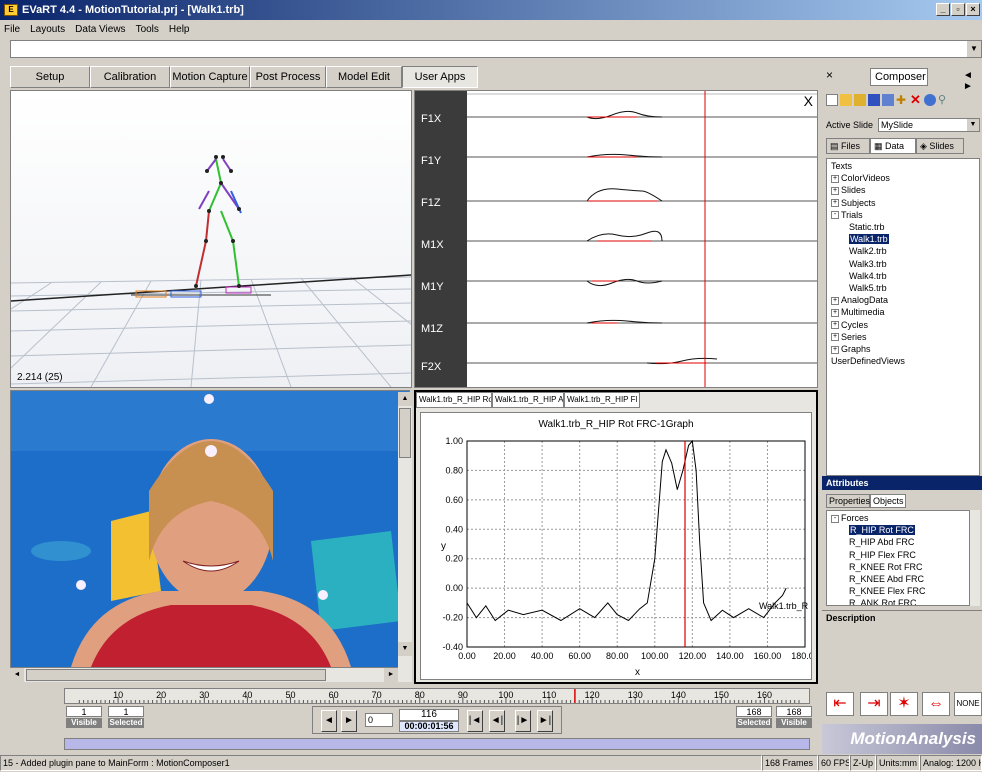 The width and height of the screenshot is (982, 772). What do you see at coordinates (454, 400) in the screenshot?
I see `graph-tab: Walk1.trb_R_HIP Ro` at bounding box center [454, 400].